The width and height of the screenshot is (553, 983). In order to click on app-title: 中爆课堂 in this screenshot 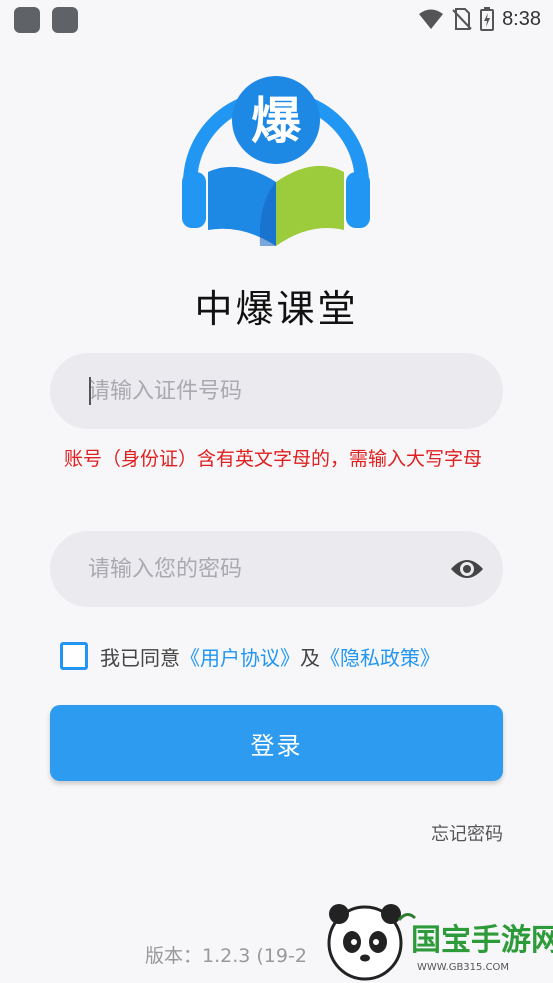, I will do `click(276, 309)`.